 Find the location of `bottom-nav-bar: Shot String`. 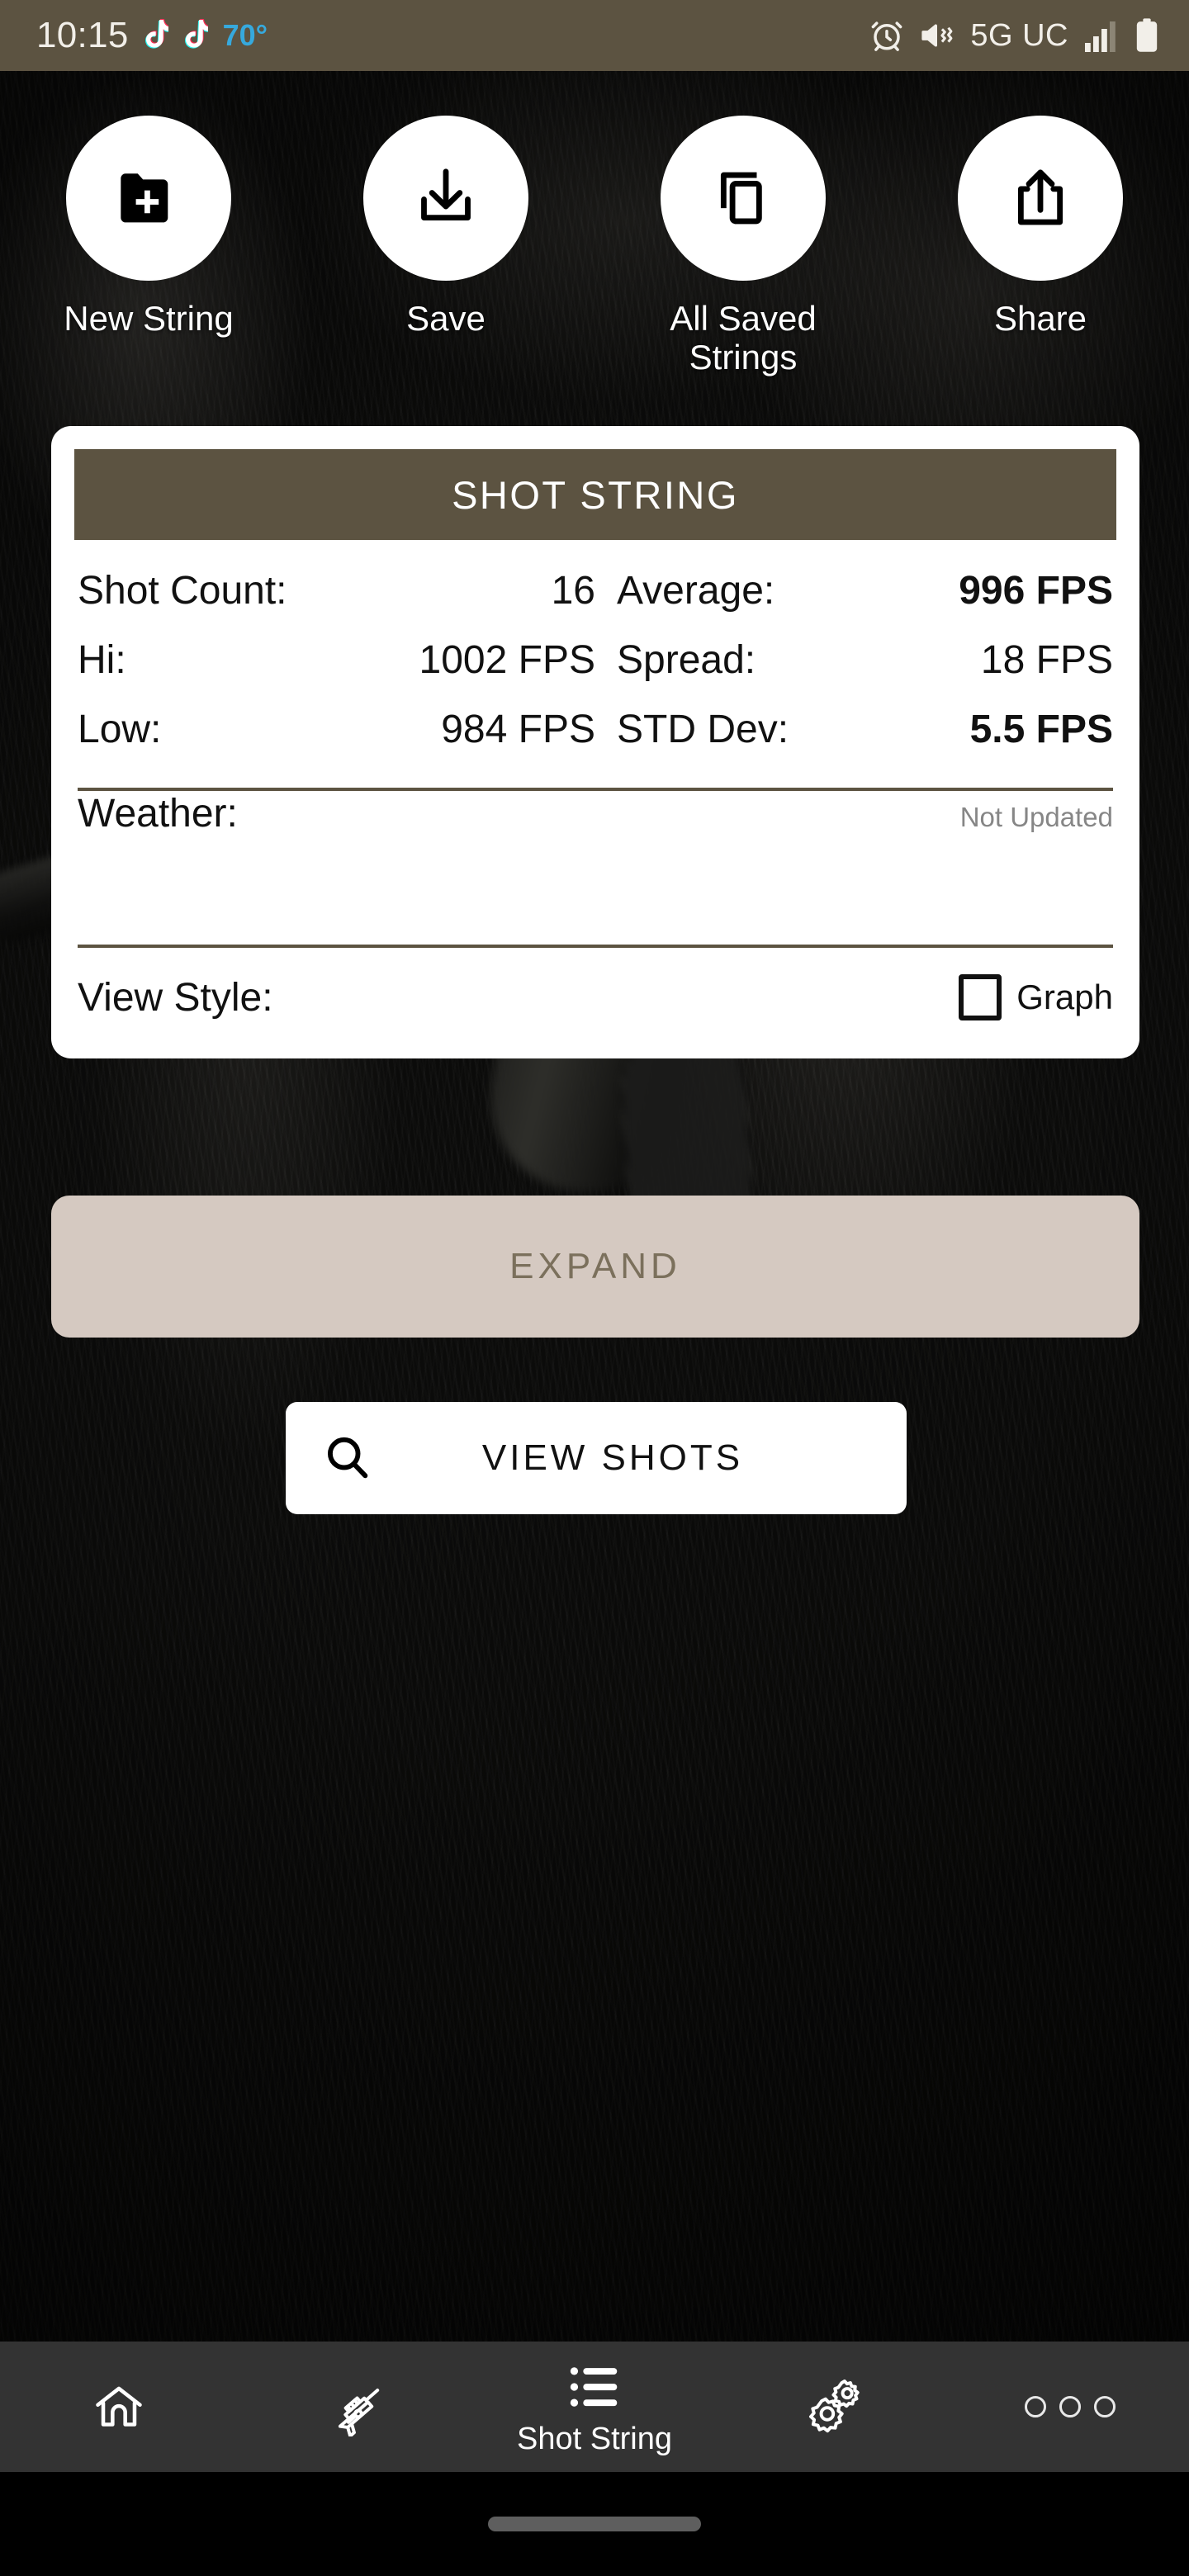

bottom-nav-bar: Shot String is located at coordinates (594, 2407).